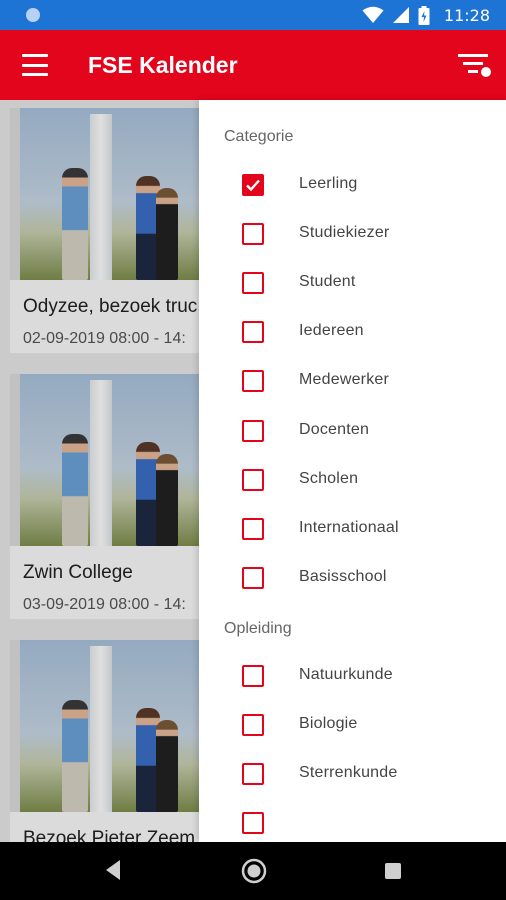 This screenshot has width=506, height=900. Describe the element at coordinates (163, 65) in the screenshot. I see `app-title: FSE Kalender` at that location.